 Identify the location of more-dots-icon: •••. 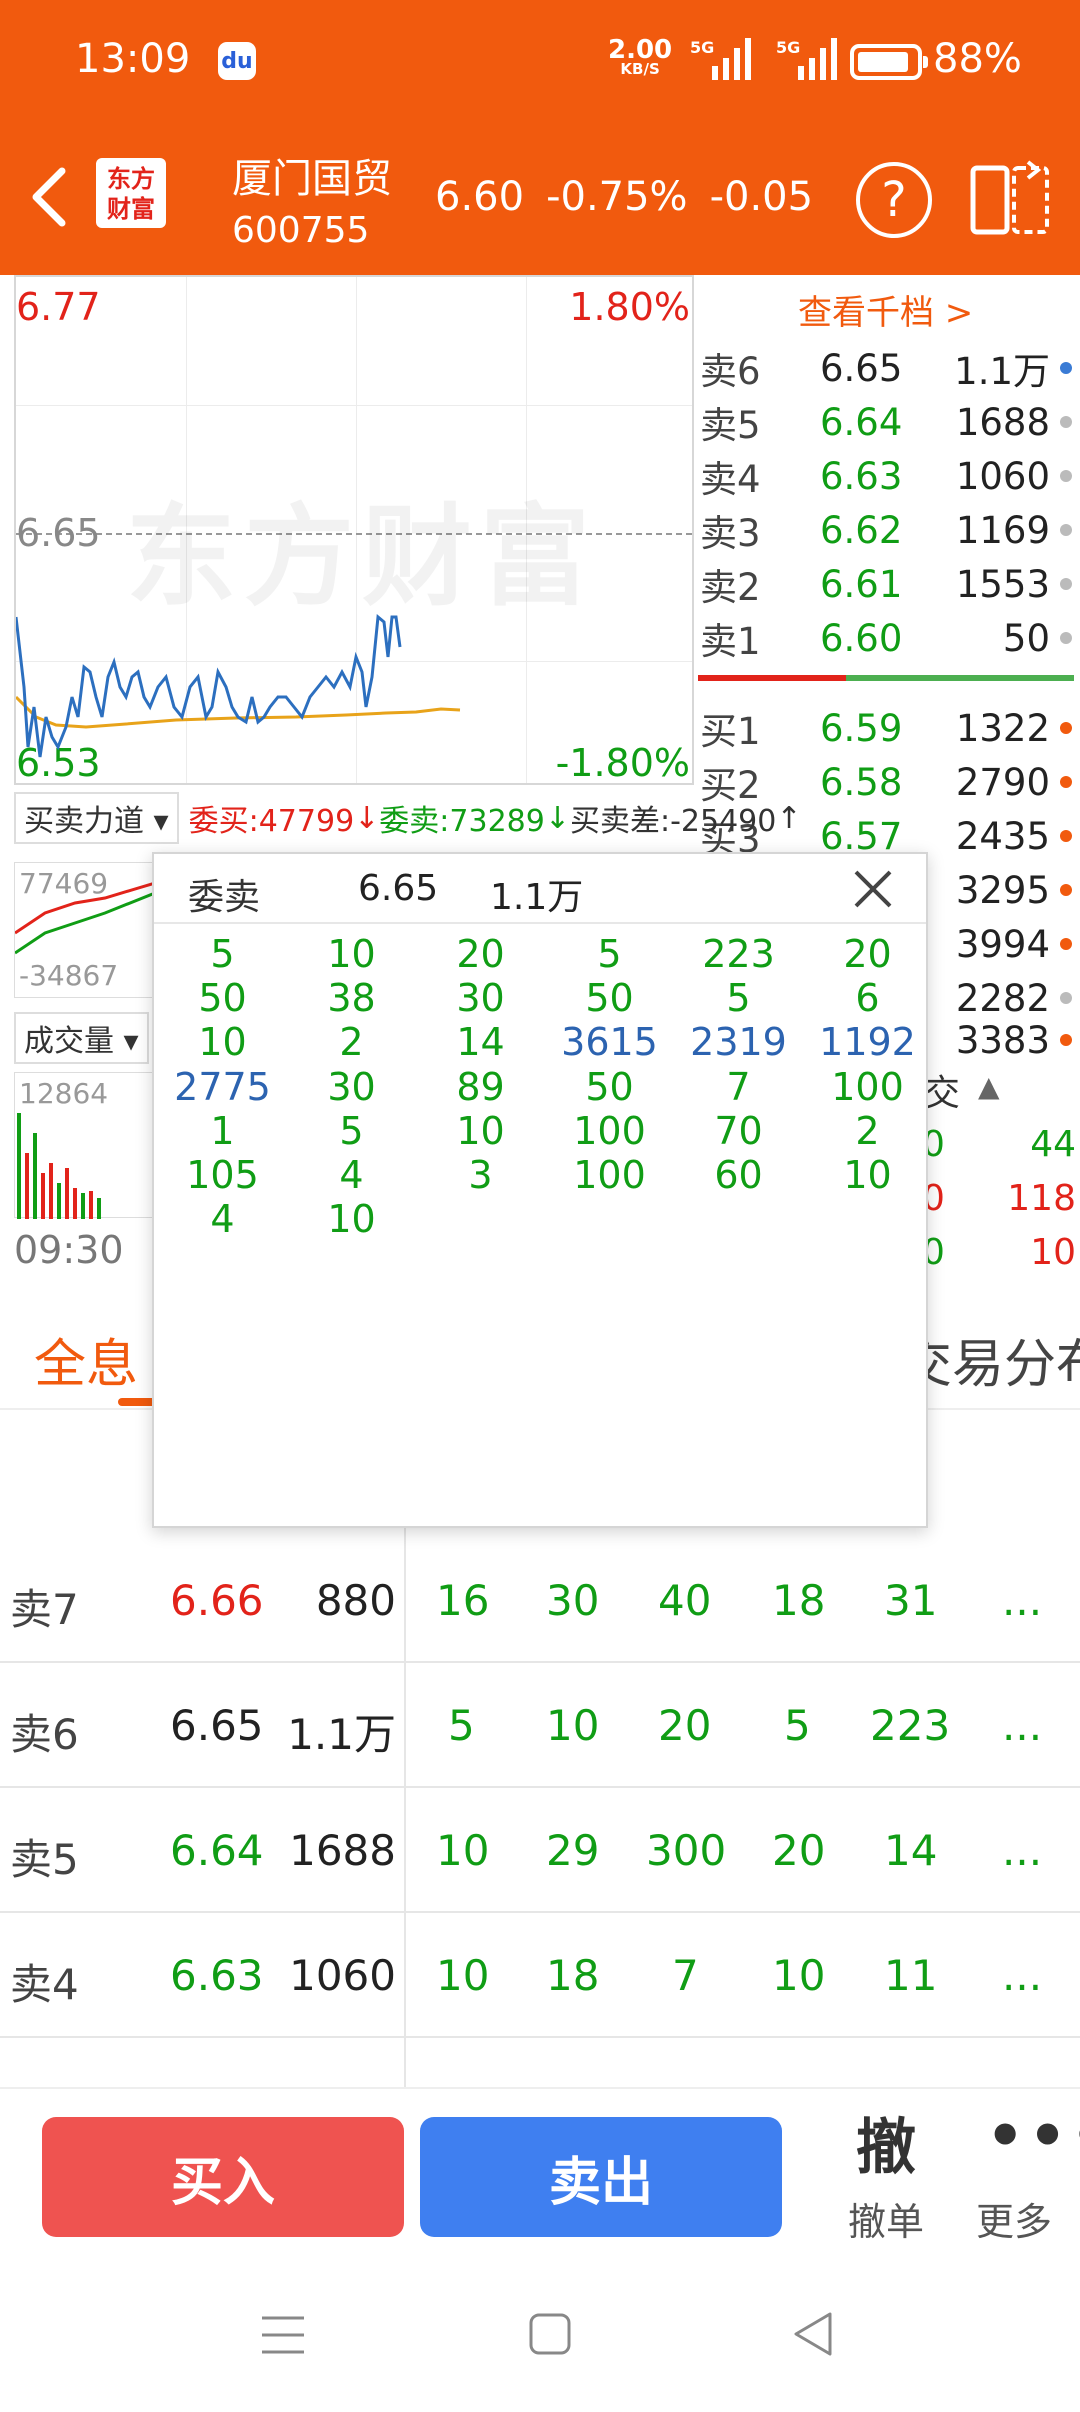
(1033, 2136).